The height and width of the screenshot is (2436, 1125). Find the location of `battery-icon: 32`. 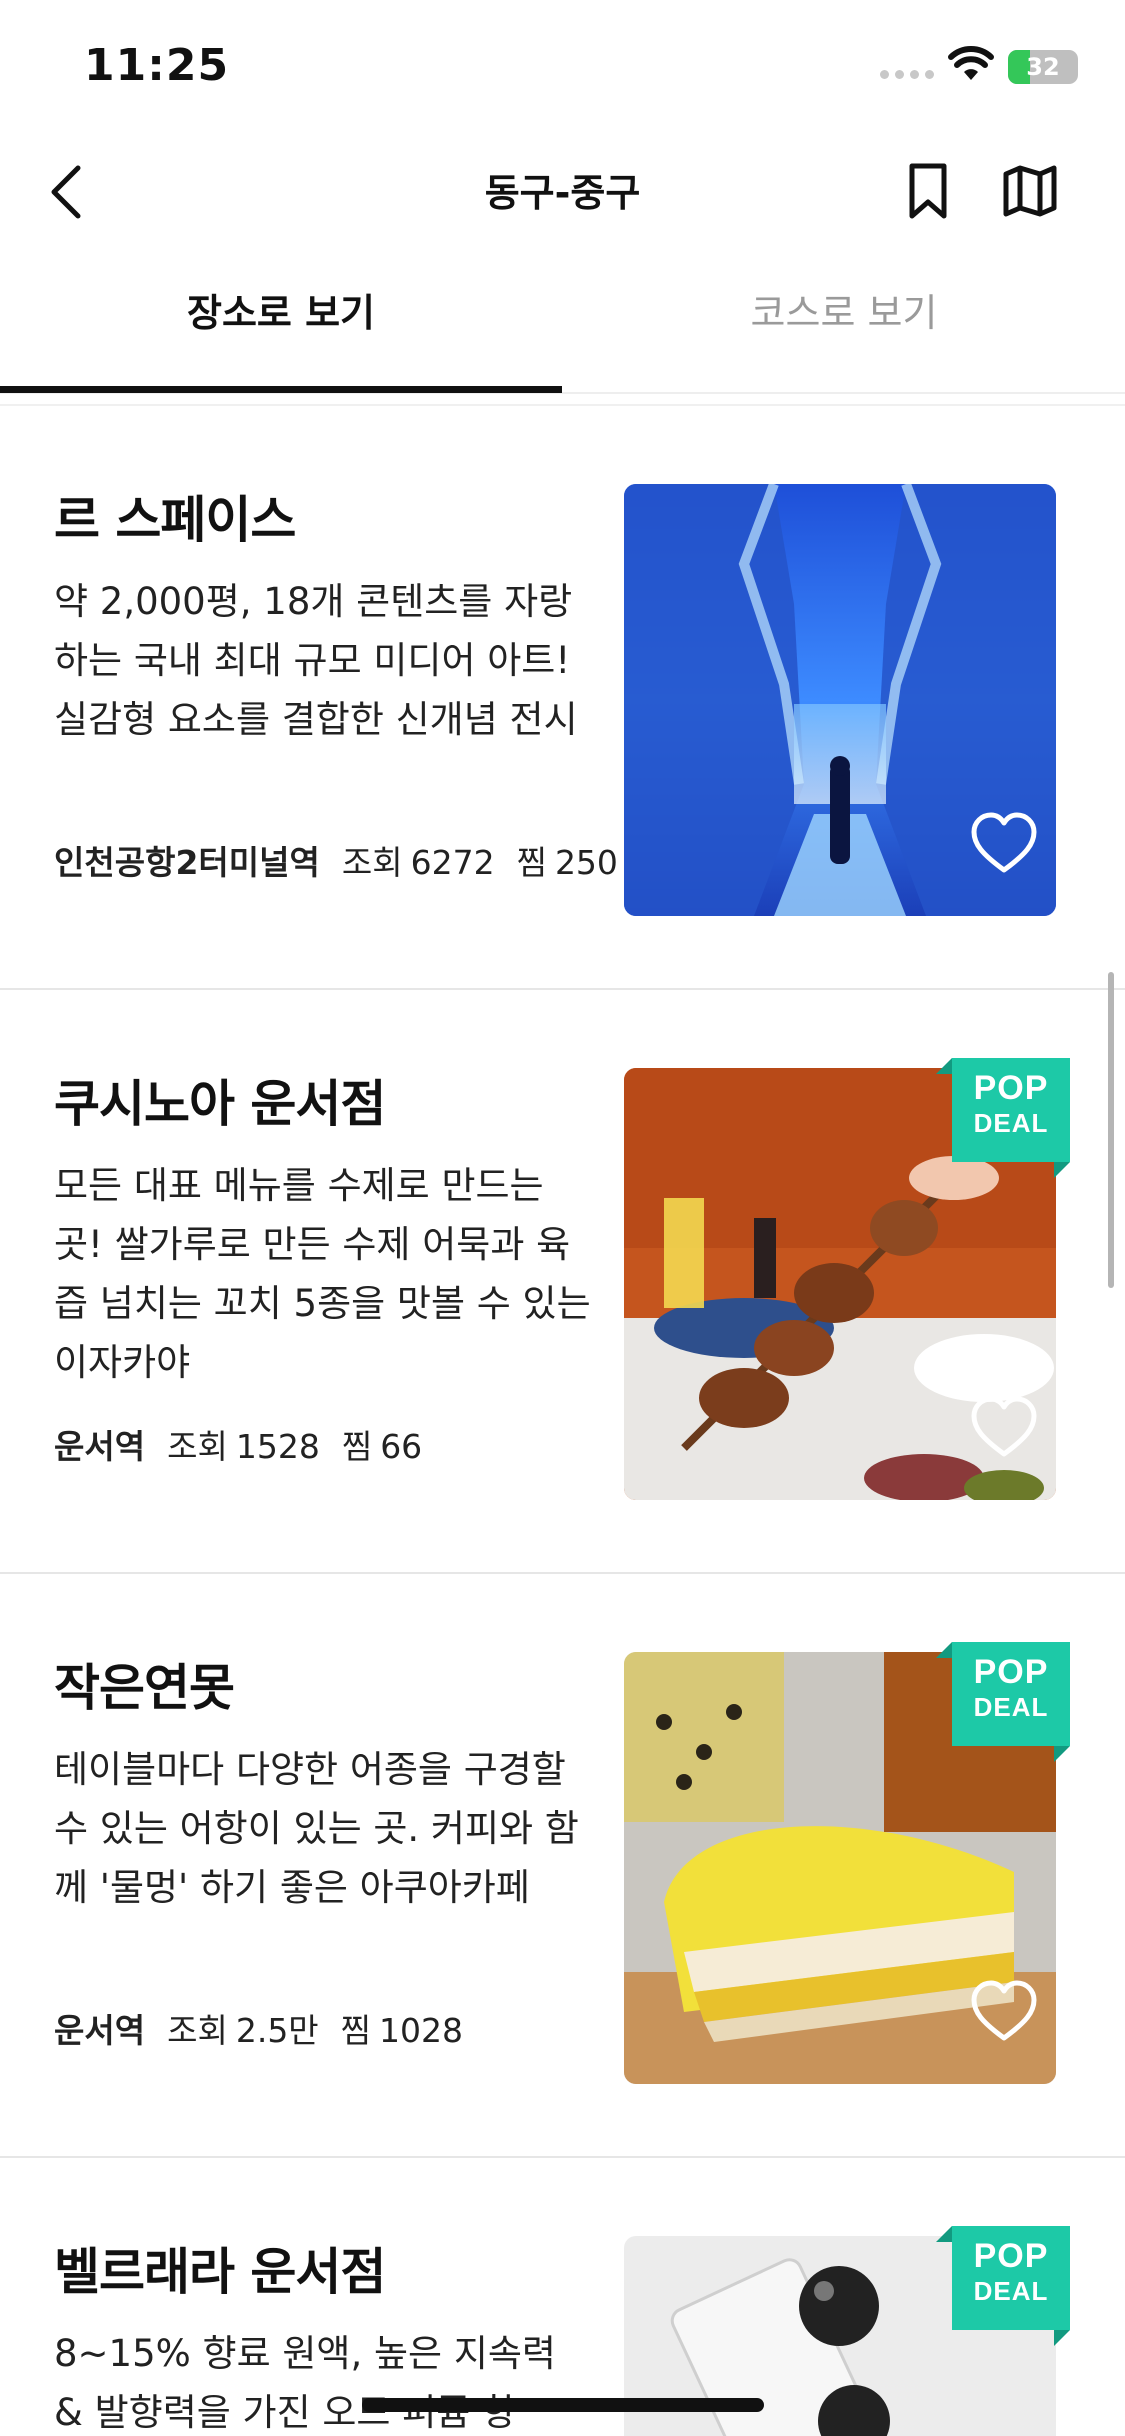

battery-icon: 32 is located at coordinates (1043, 67).